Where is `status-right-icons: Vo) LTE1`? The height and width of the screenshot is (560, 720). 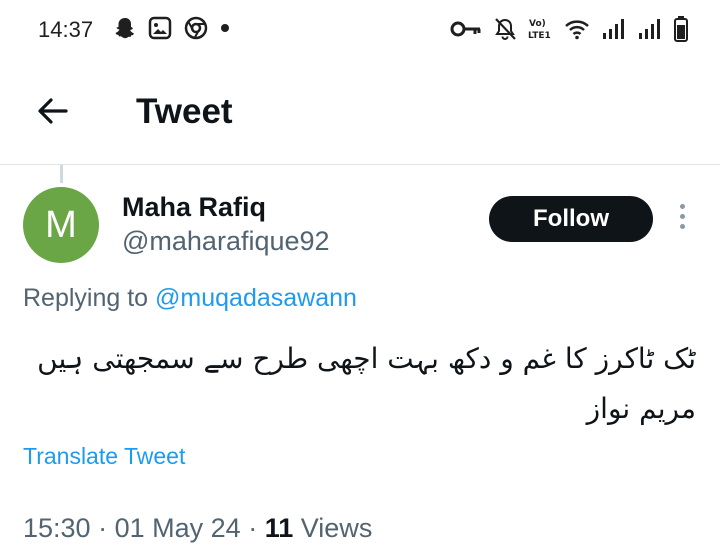
status-right-icons: Vo) LTE1 is located at coordinates (569, 29).